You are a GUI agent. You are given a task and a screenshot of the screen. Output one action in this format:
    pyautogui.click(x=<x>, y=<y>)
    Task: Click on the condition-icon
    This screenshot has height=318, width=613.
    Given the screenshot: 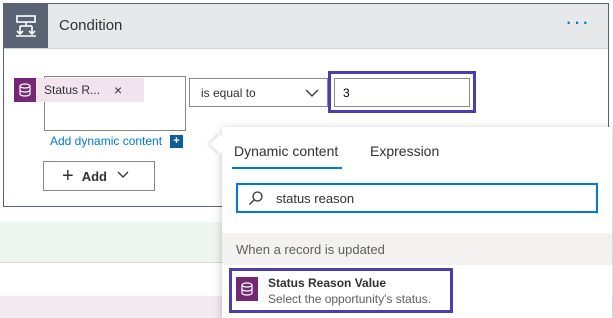 What is the action you would take?
    pyautogui.click(x=26, y=26)
    